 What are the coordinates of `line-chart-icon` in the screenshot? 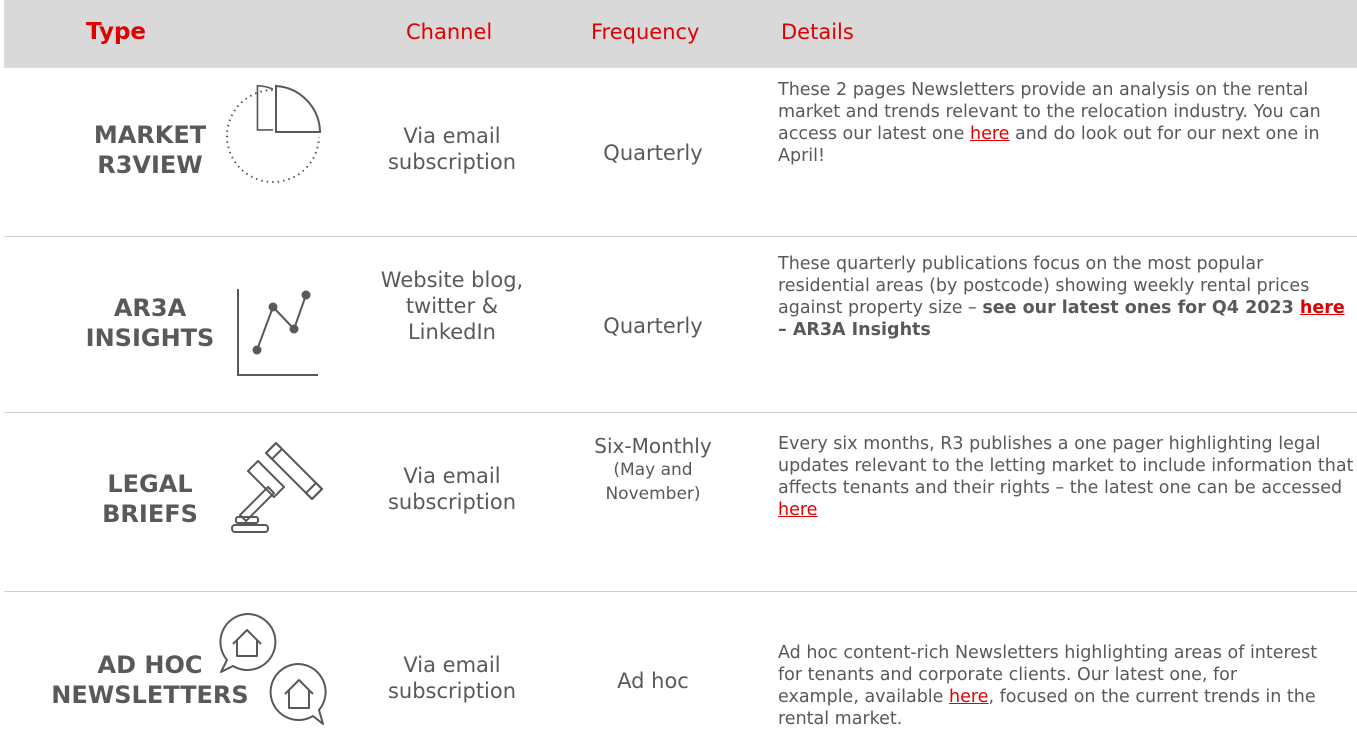 It's located at (283, 333).